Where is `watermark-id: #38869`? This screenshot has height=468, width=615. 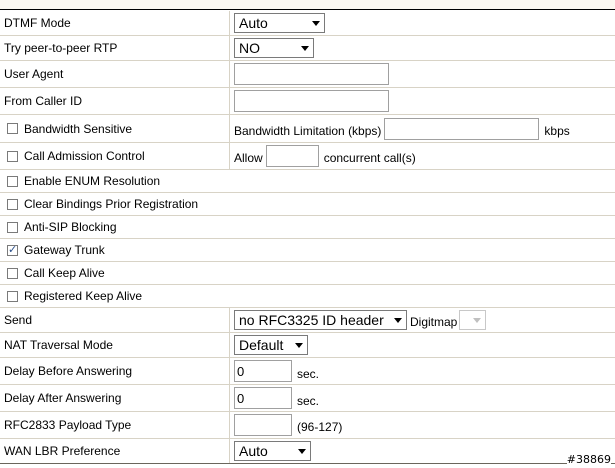 watermark-id: #38869 is located at coordinates (588, 459).